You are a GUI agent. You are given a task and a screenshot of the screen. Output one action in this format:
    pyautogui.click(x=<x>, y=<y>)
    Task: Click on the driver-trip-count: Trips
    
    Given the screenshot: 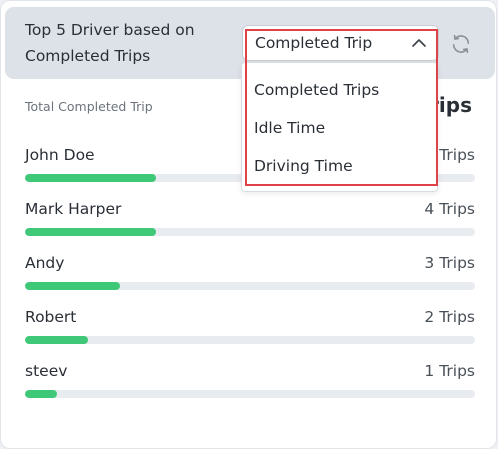 What is the action you would take?
    pyautogui.click(x=457, y=155)
    